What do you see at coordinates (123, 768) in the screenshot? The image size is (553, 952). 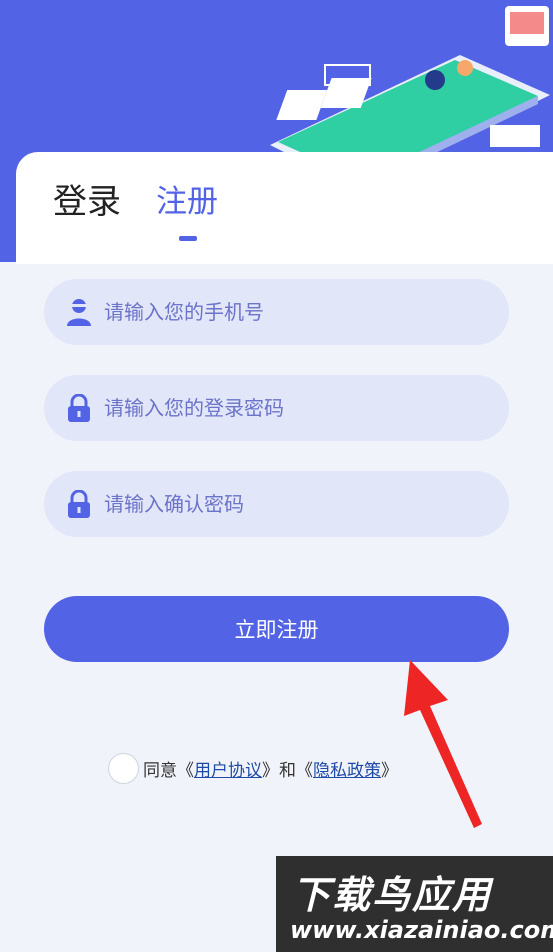 I see `agreement-checkbox` at bounding box center [123, 768].